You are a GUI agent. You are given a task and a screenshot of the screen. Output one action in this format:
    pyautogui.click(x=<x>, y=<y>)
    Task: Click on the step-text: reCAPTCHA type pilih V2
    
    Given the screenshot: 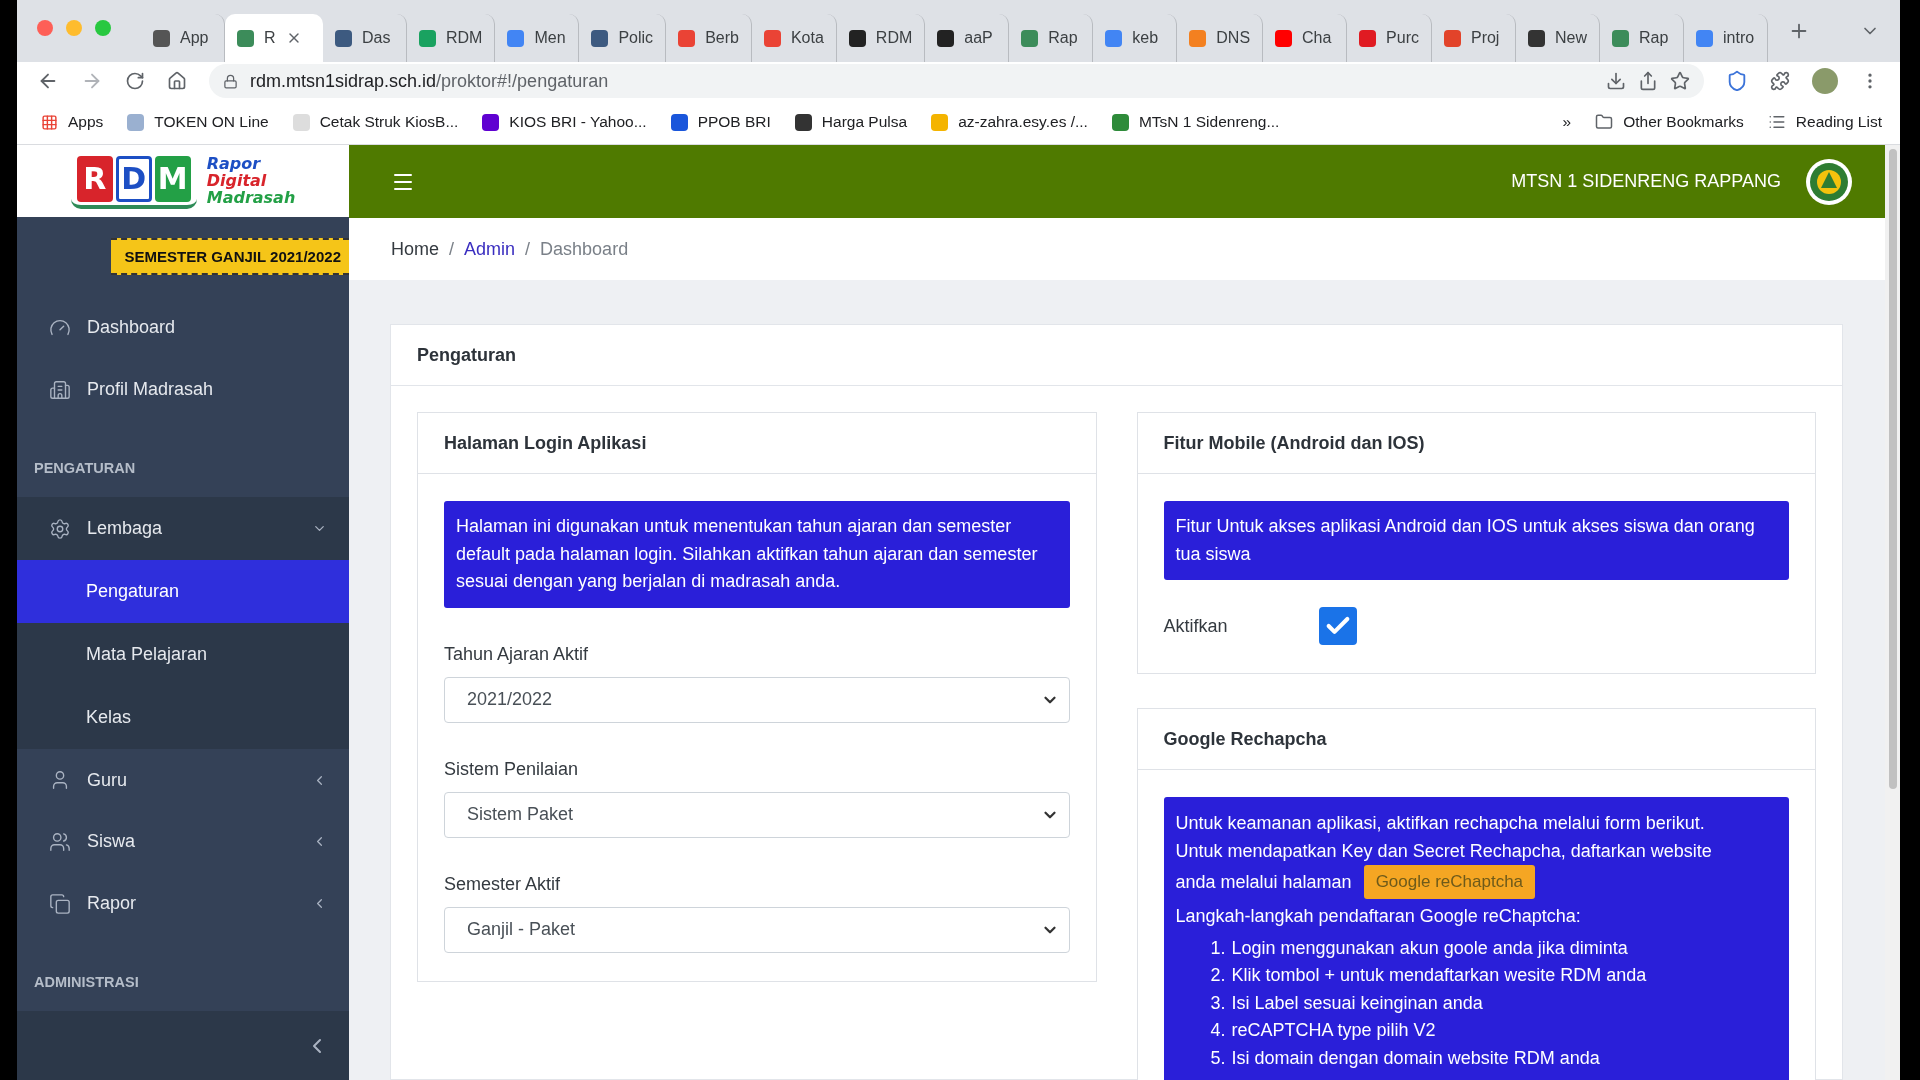 What is the action you would take?
    pyautogui.click(x=1333, y=1030)
    